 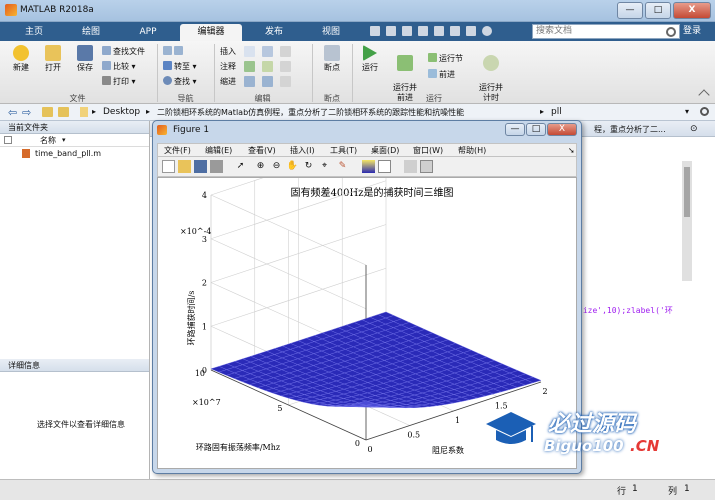 I want to click on maximize-button: □, so click(x=658, y=10).